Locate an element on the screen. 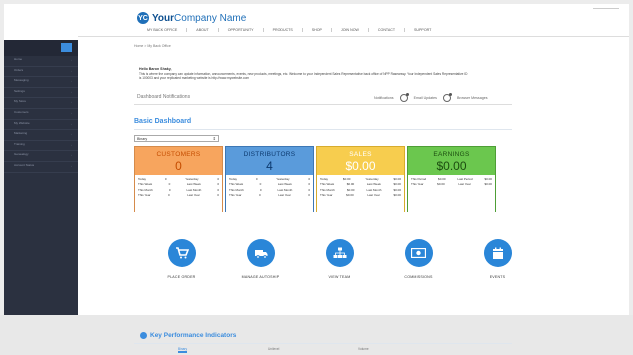 Image resolution: width=633 pixels, height=355 pixels. nav-contact: CONTACT is located at coordinates (385, 30).